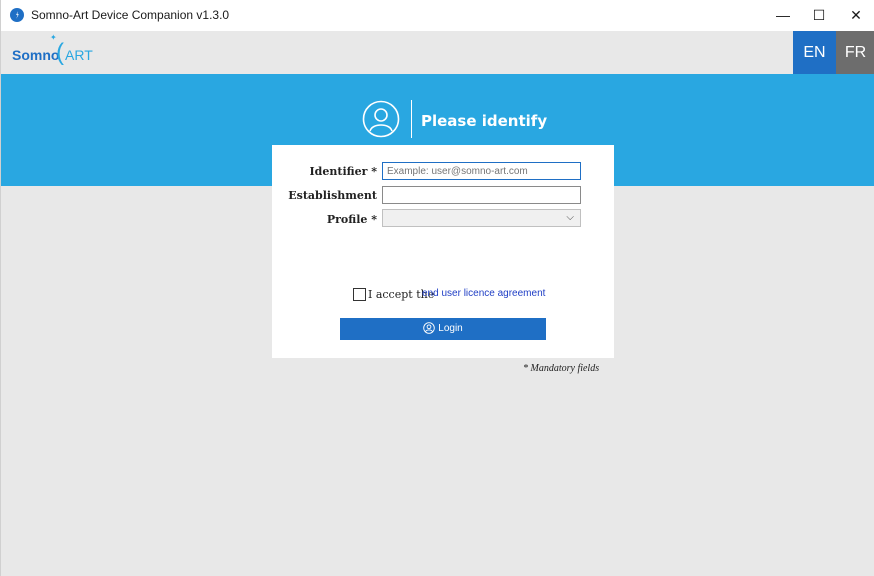  I want to click on identifier-input, so click(481, 171).